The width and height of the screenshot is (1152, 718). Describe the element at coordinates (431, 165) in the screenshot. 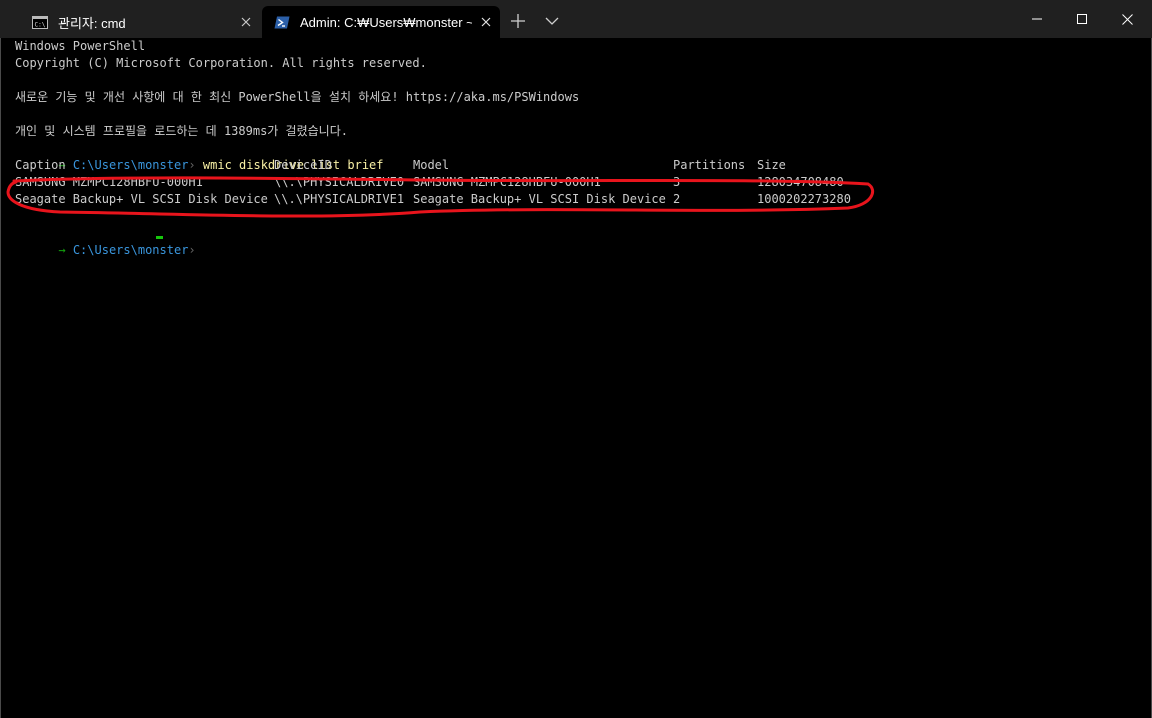

I see `header-model: Model` at that location.